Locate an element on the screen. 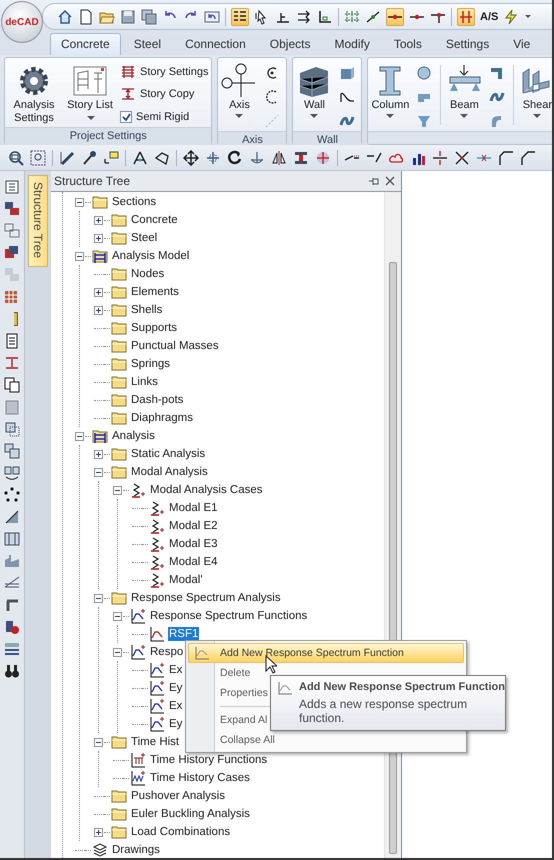  tree-item: Euler Buckling Analysis is located at coordinates (190, 814).